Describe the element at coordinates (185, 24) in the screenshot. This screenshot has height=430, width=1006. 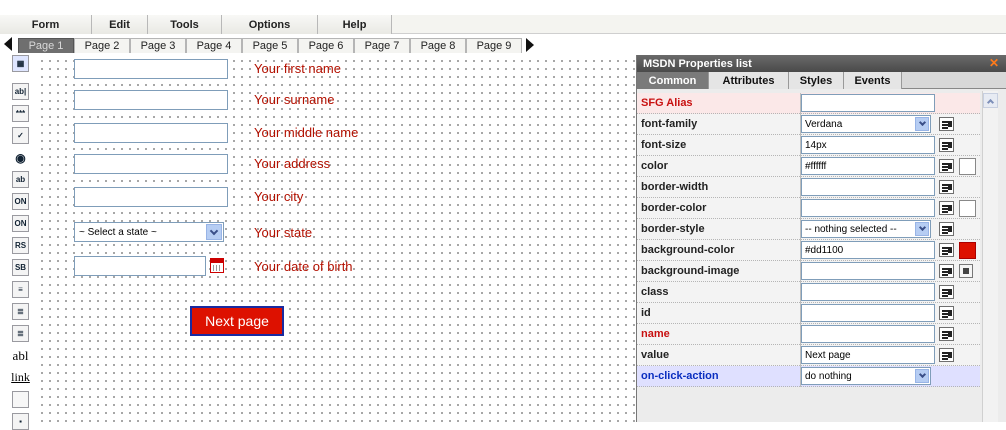
I see `menu-tools: Tools` at that location.